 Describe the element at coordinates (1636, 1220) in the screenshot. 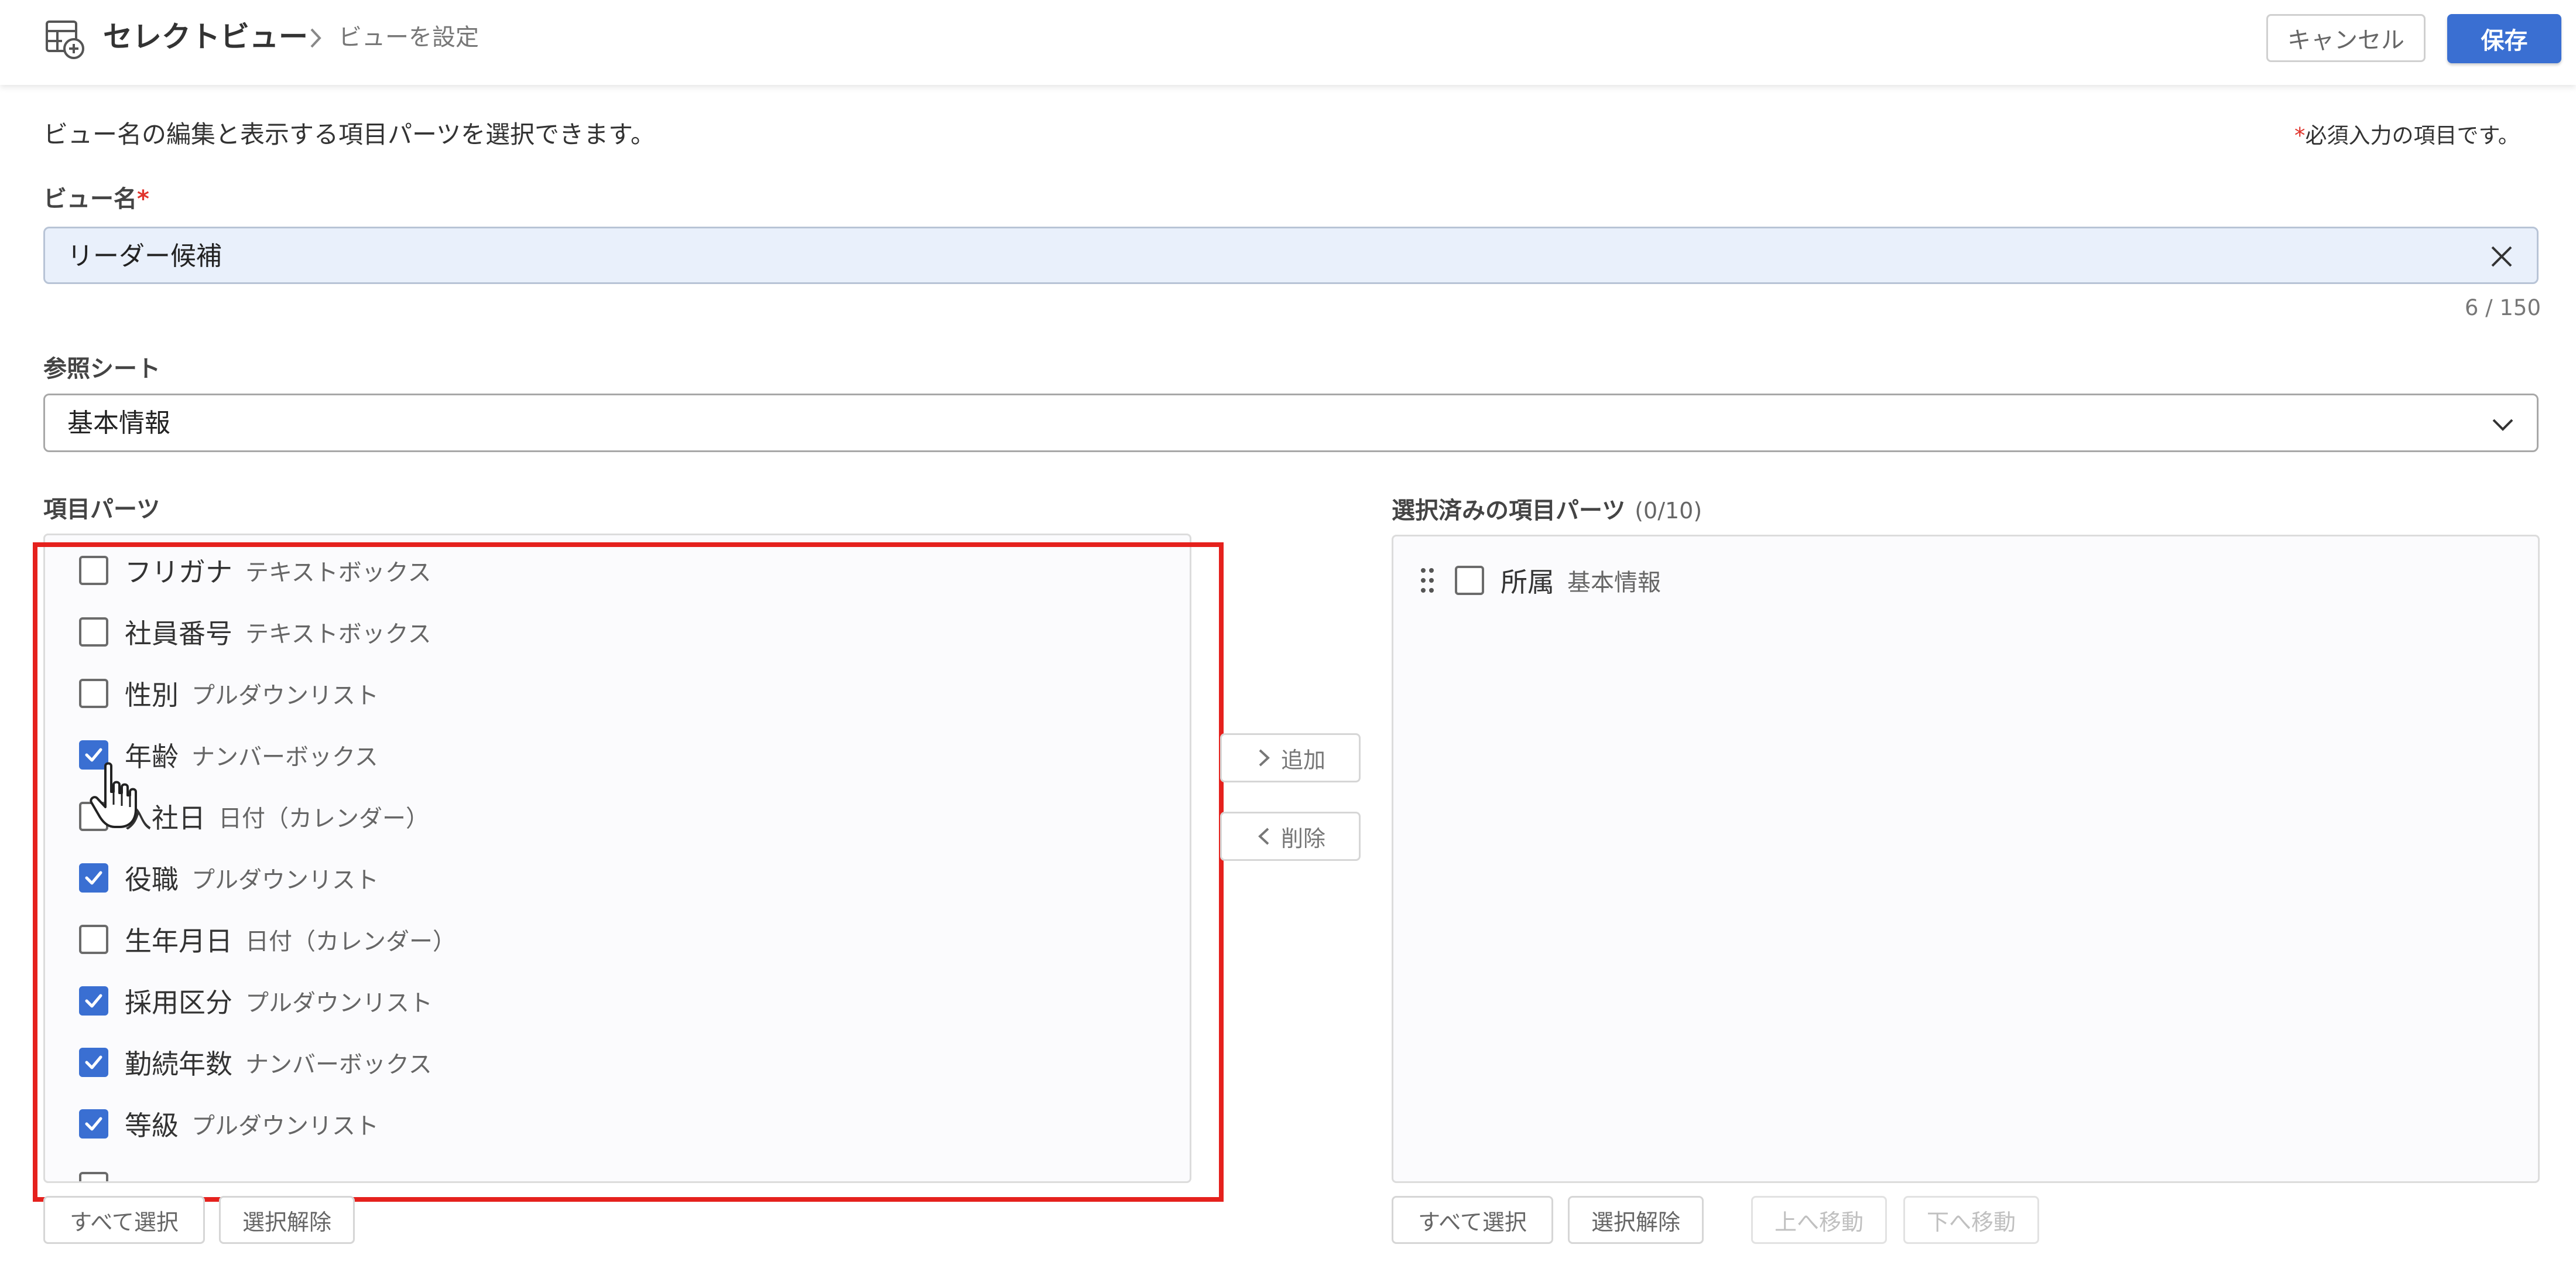

I see `selected-deselect-button: 選択解除` at that location.